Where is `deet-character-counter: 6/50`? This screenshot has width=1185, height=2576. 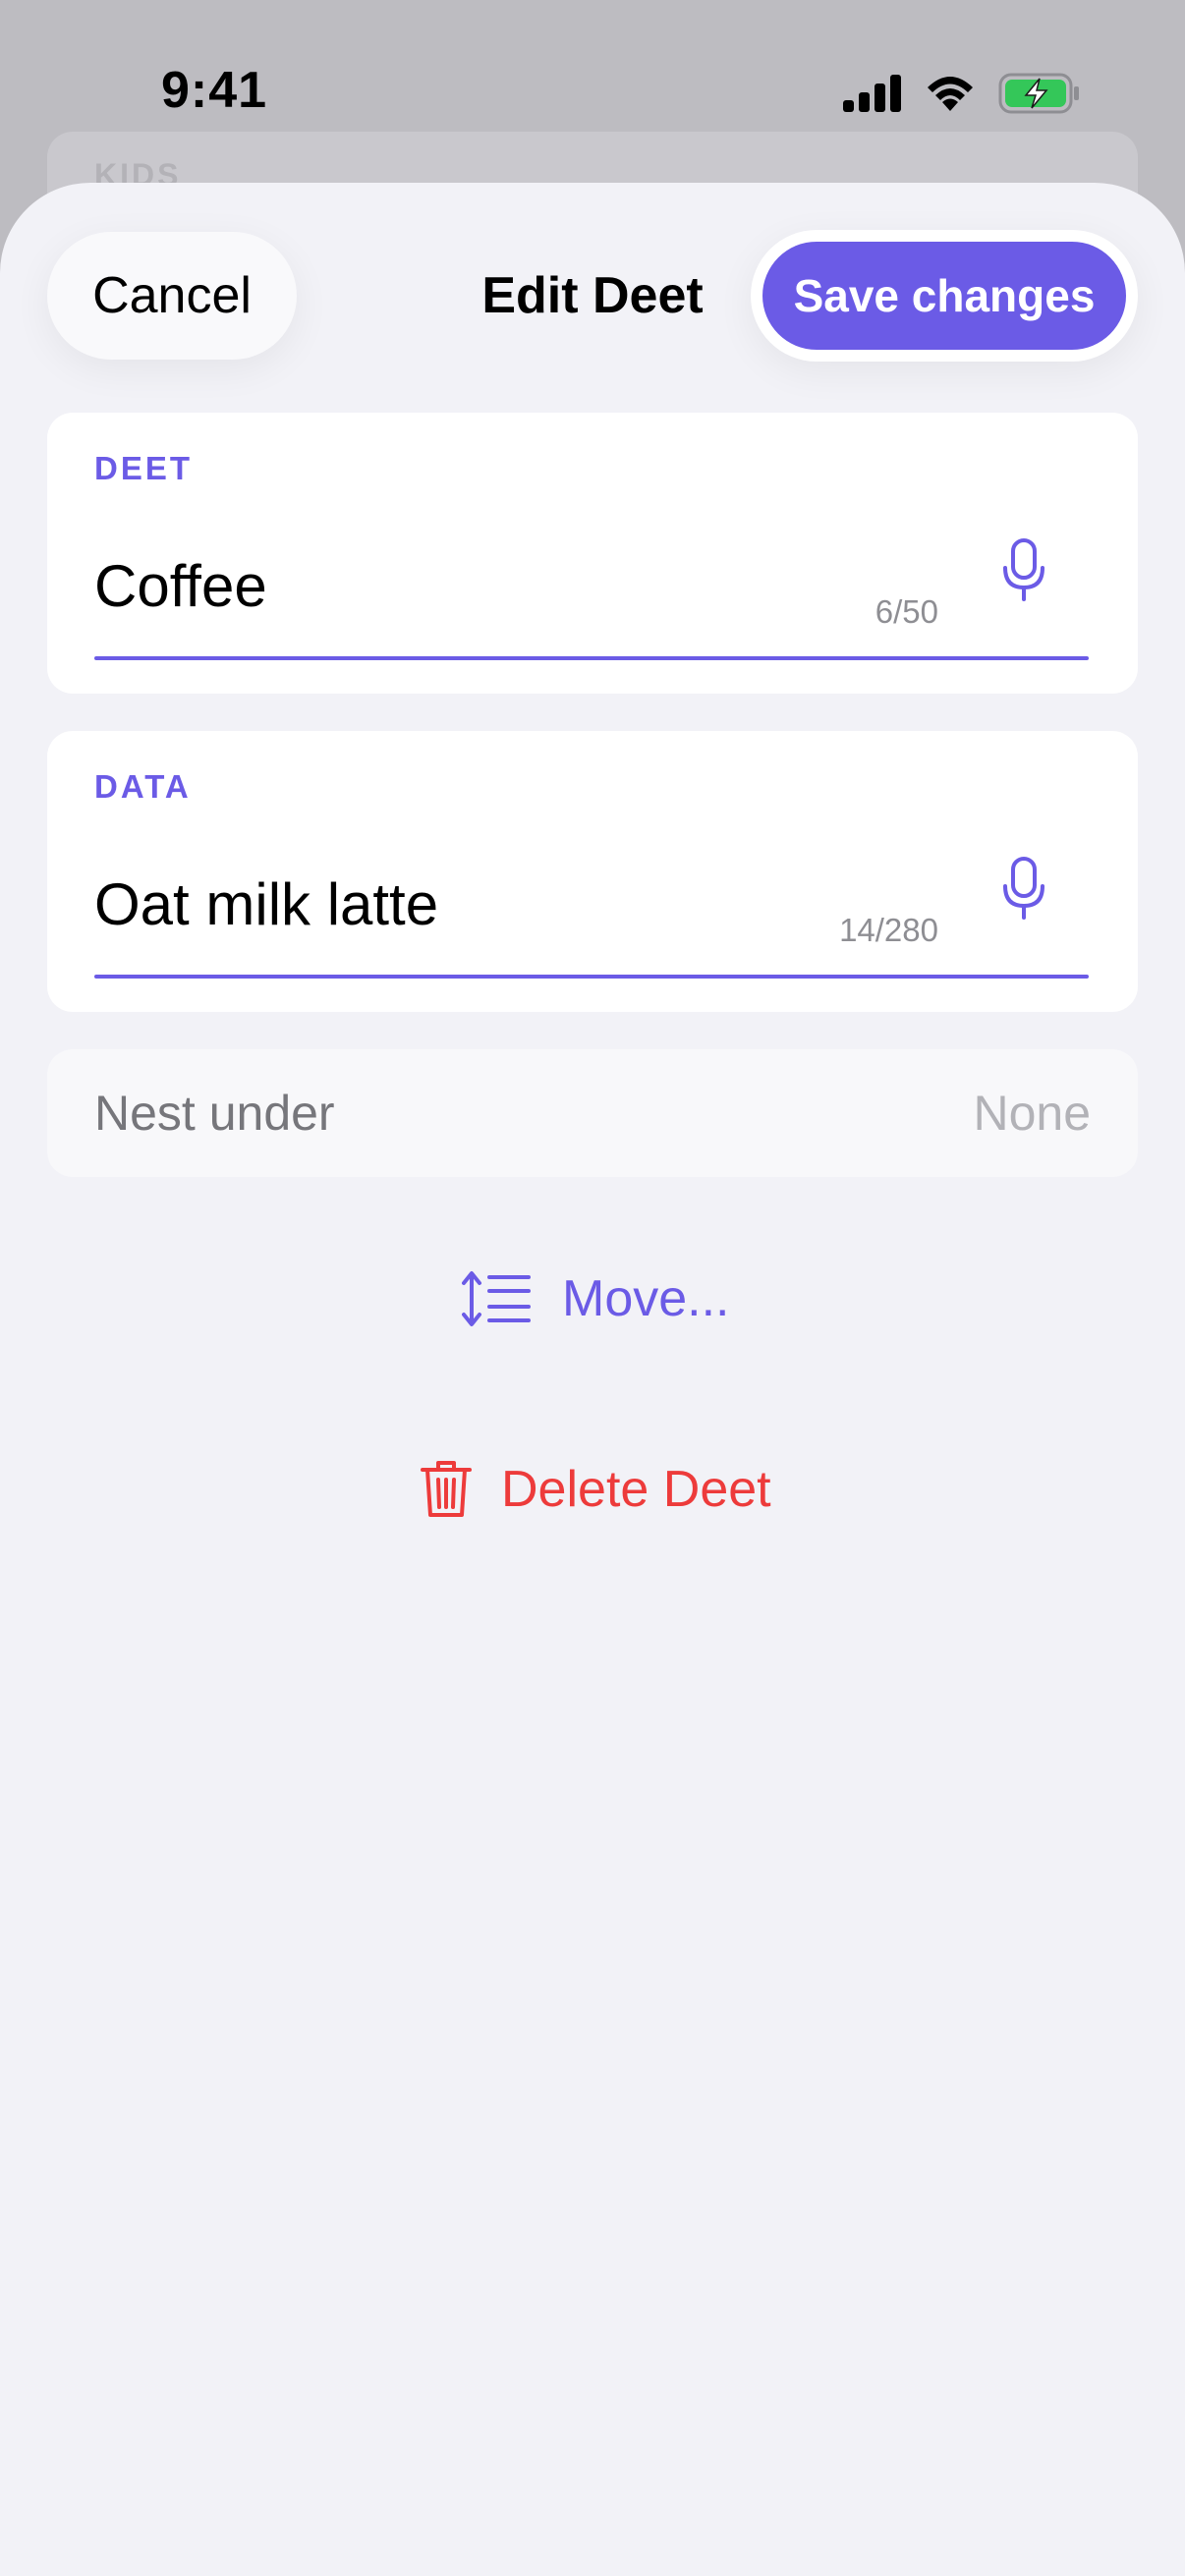 deet-character-counter: 6/50 is located at coordinates (907, 611).